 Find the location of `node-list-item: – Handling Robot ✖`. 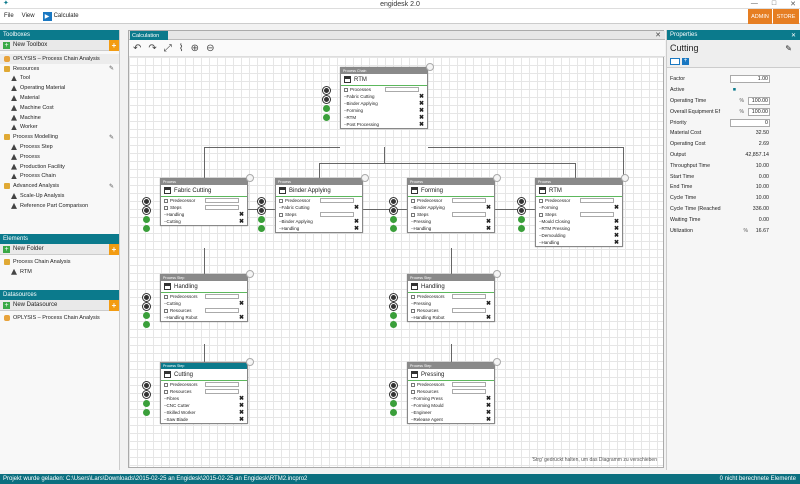

node-list-item: – Handling Robot ✖ is located at coordinates (451, 317).